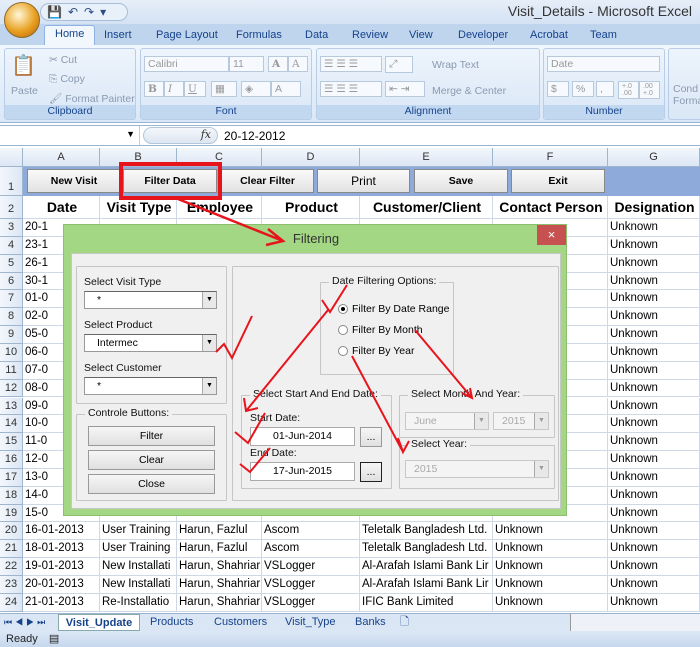  Describe the element at coordinates (11, 228) in the screenshot. I see `row-header: 3` at that location.